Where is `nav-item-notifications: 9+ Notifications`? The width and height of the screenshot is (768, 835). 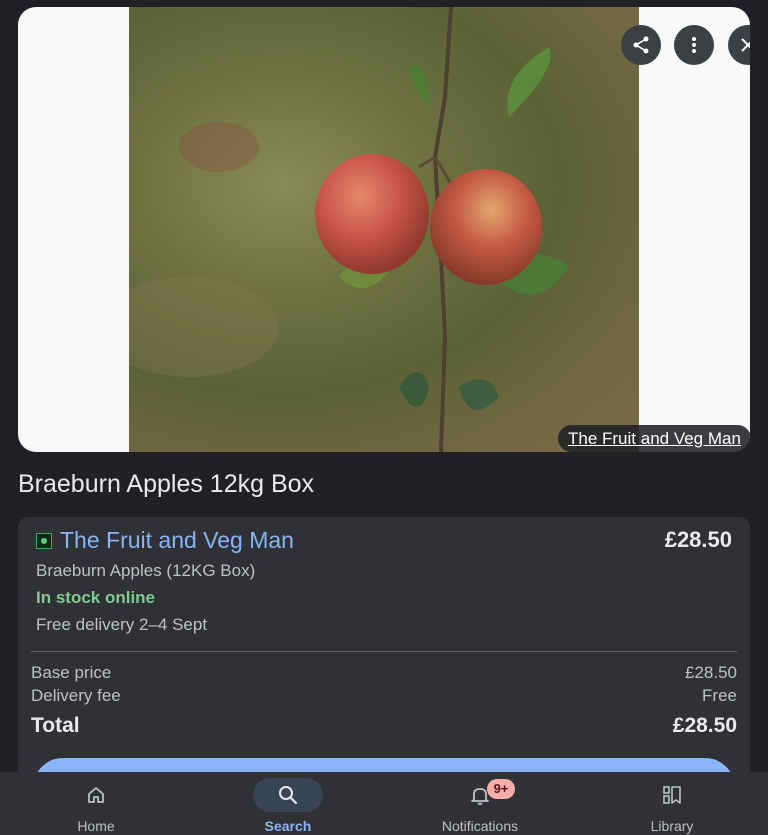 nav-item-notifications: 9+ Notifications is located at coordinates (480, 803).